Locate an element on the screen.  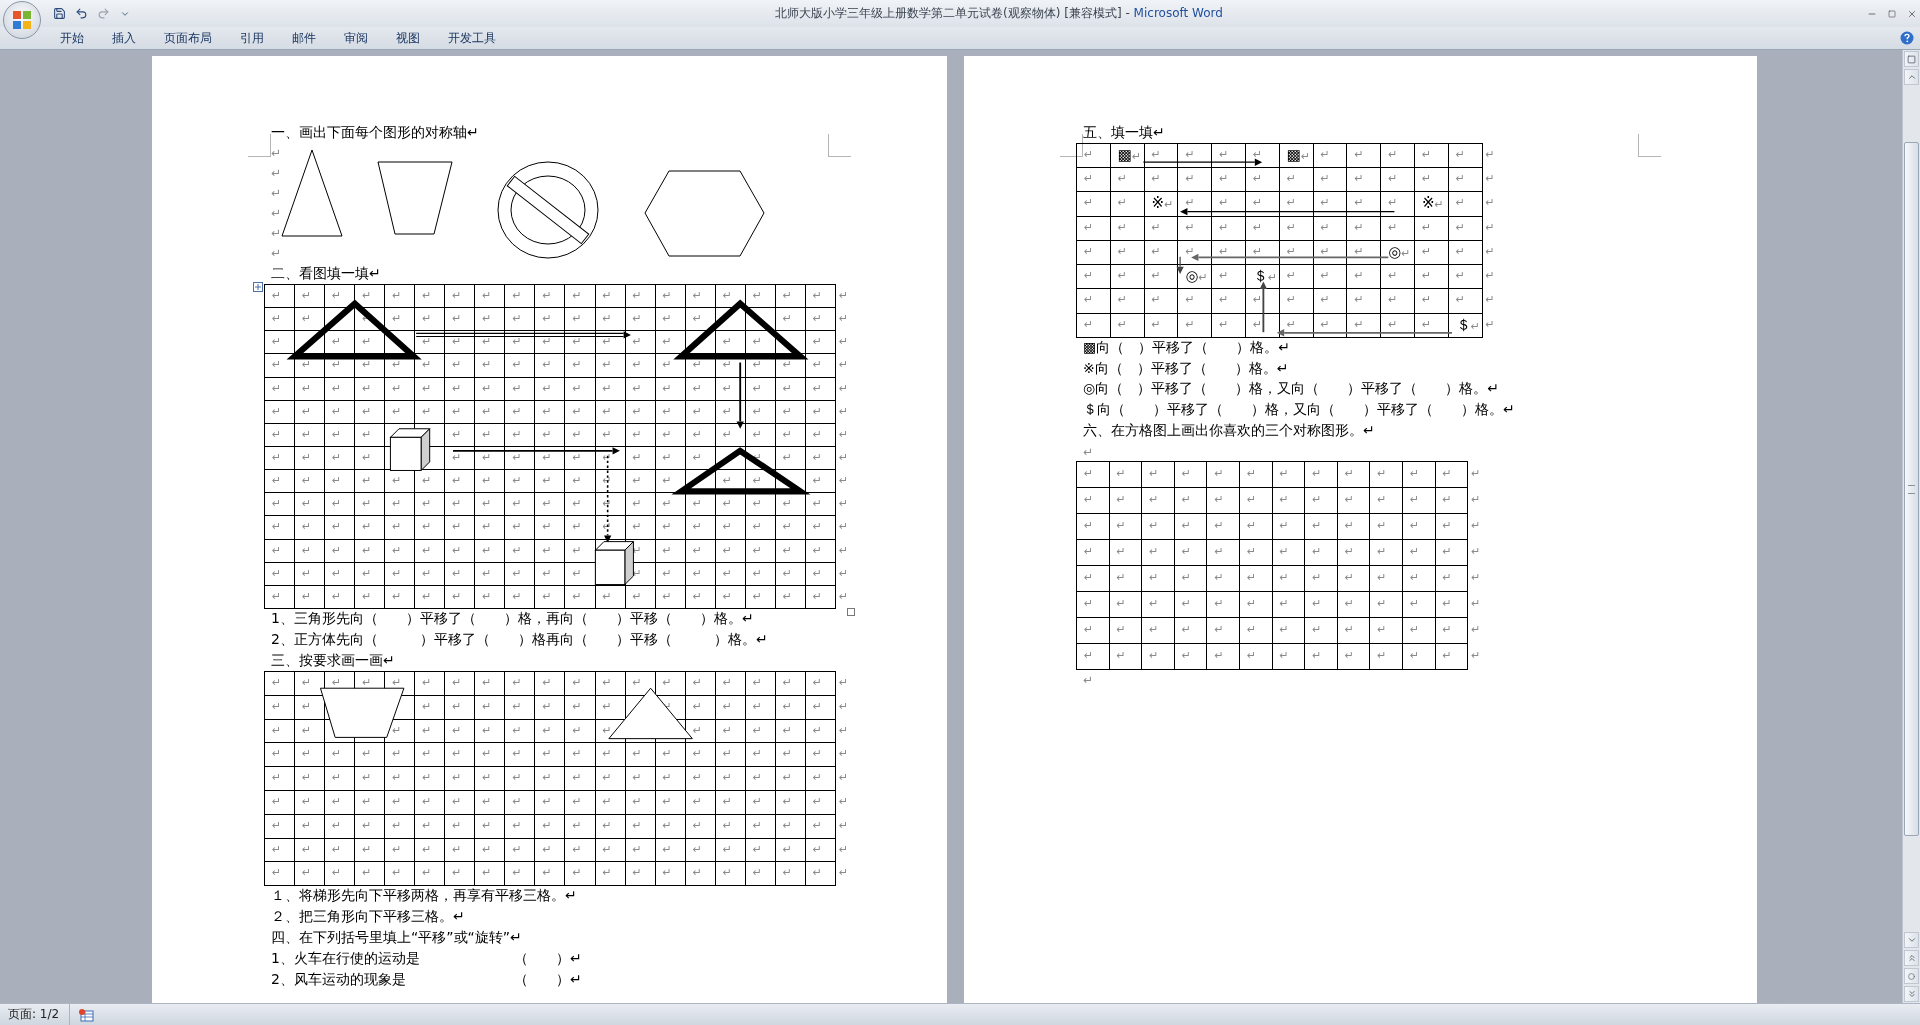
question-text: 1、火车在行使的运动是 is located at coordinates (346, 959).